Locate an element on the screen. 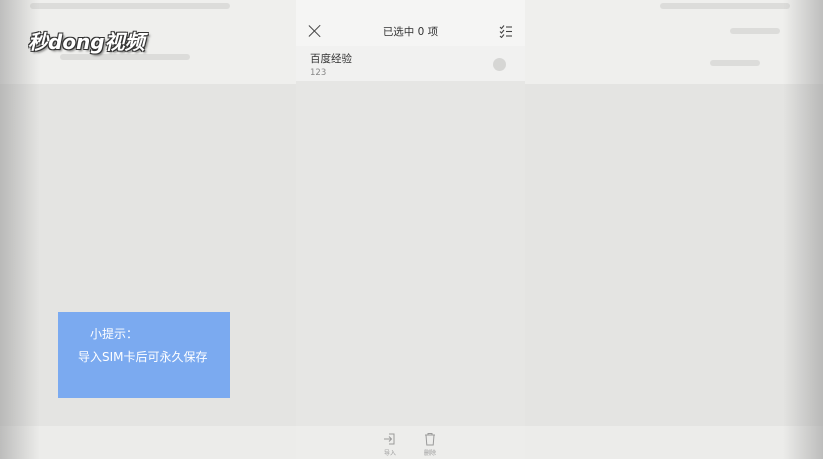  contact-number: 123 is located at coordinates (318, 73).